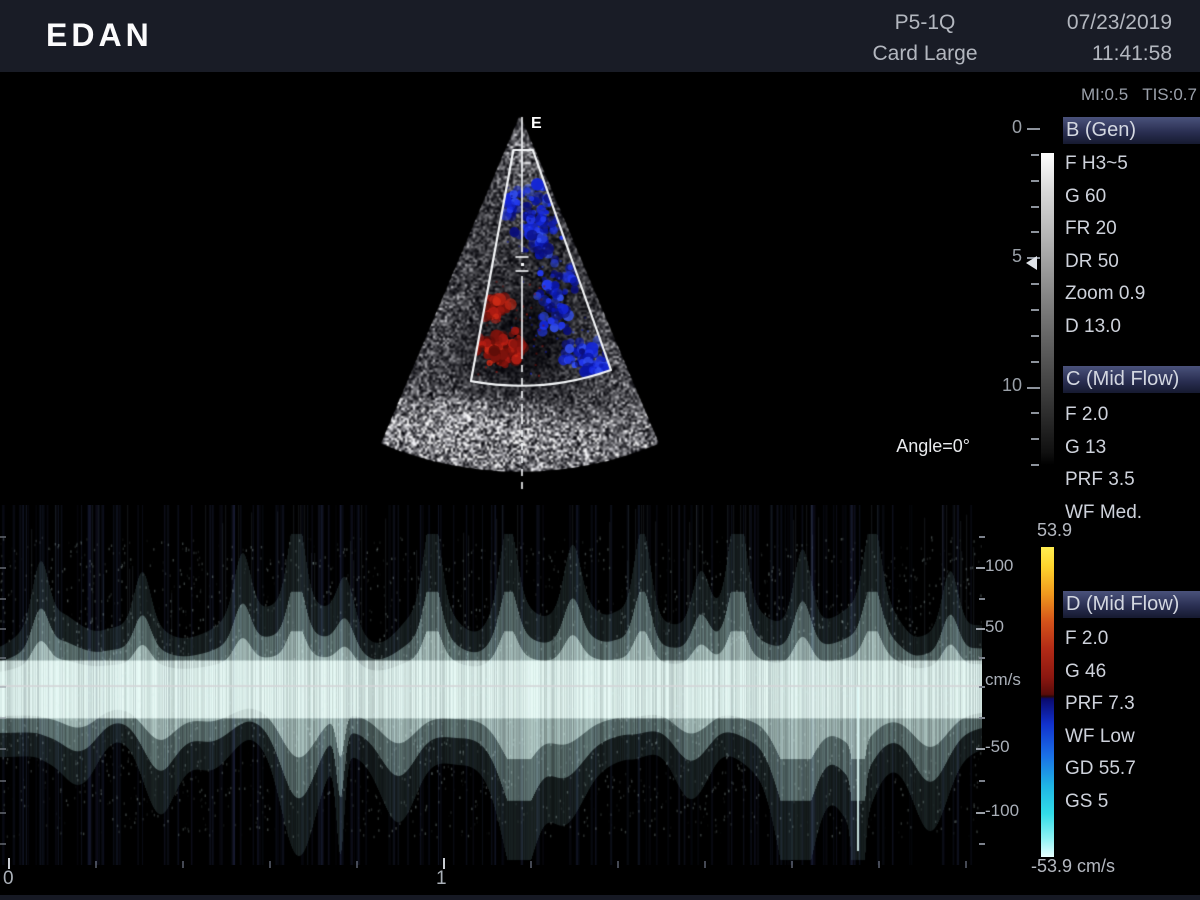  I want to click on depth-label-0: 0, so click(1016, 127).